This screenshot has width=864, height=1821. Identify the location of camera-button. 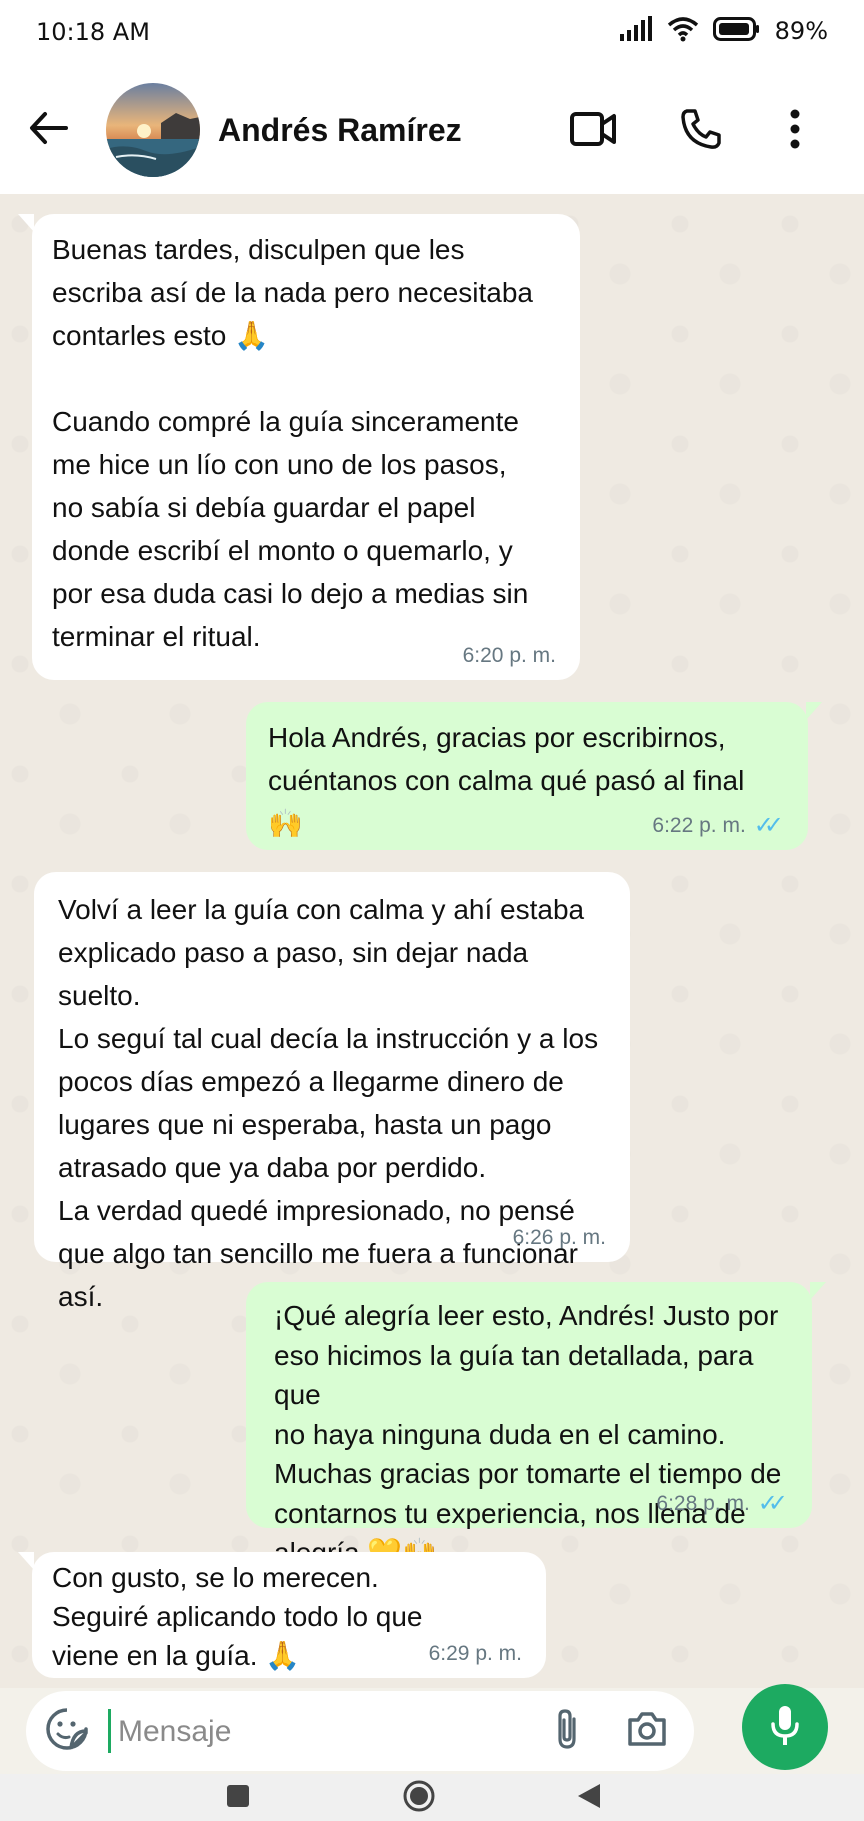
(647, 1731).